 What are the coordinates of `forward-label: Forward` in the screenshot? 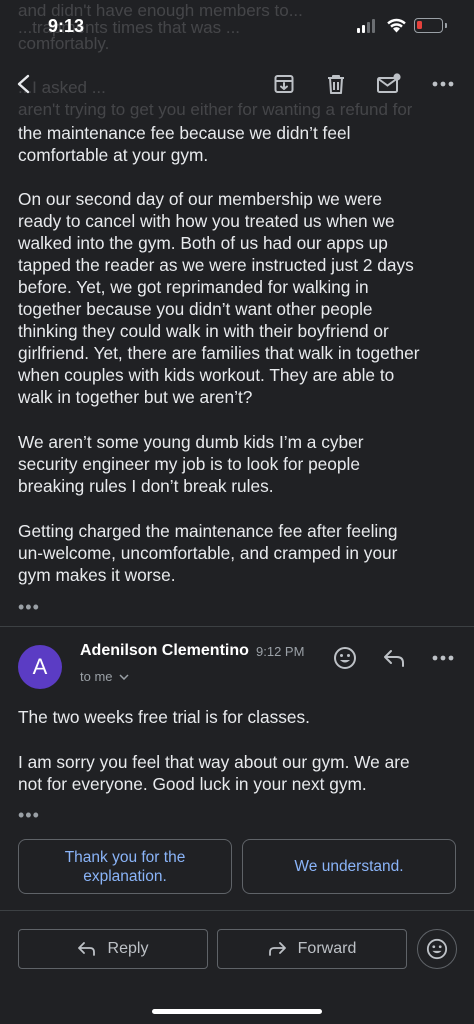 It's located at (327, 948).